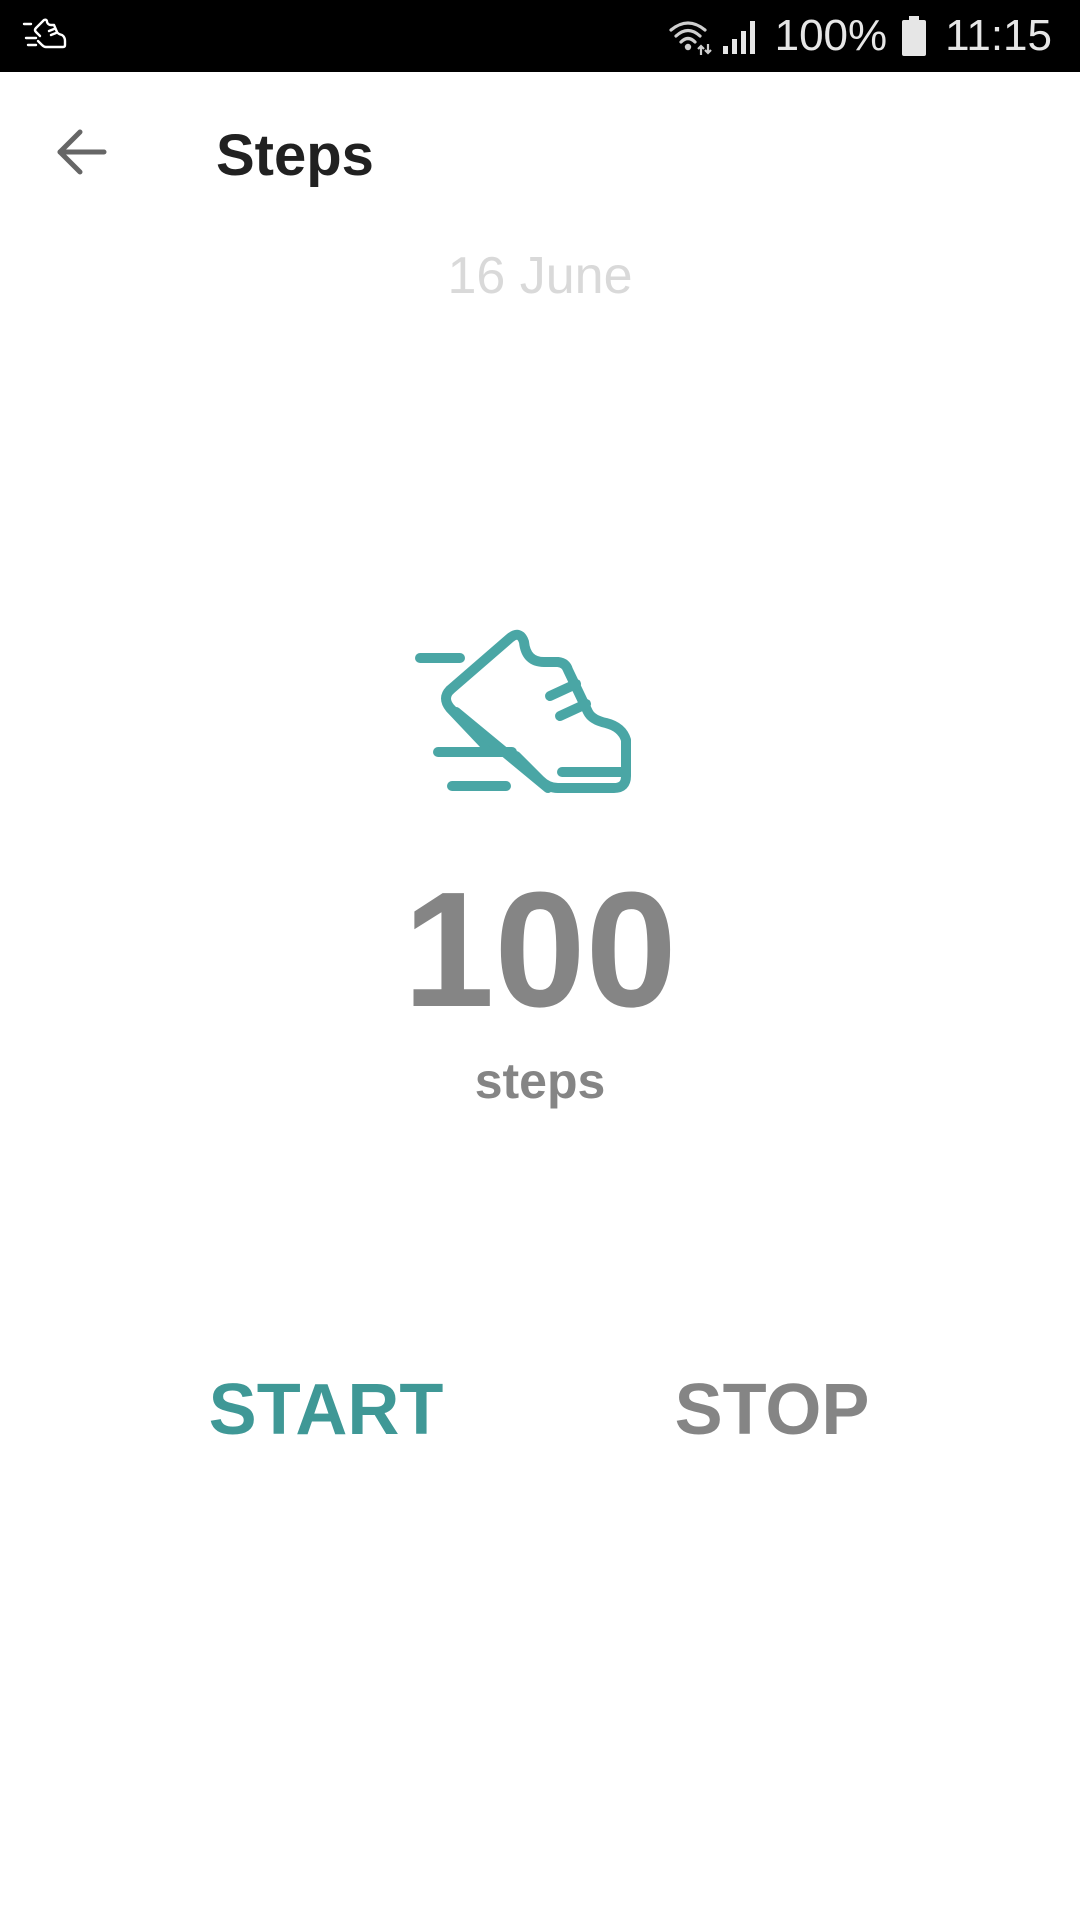 The height and width of the screenshot is (1920, 1080). I want to click on date-label: 16 June, so click(540, 276).